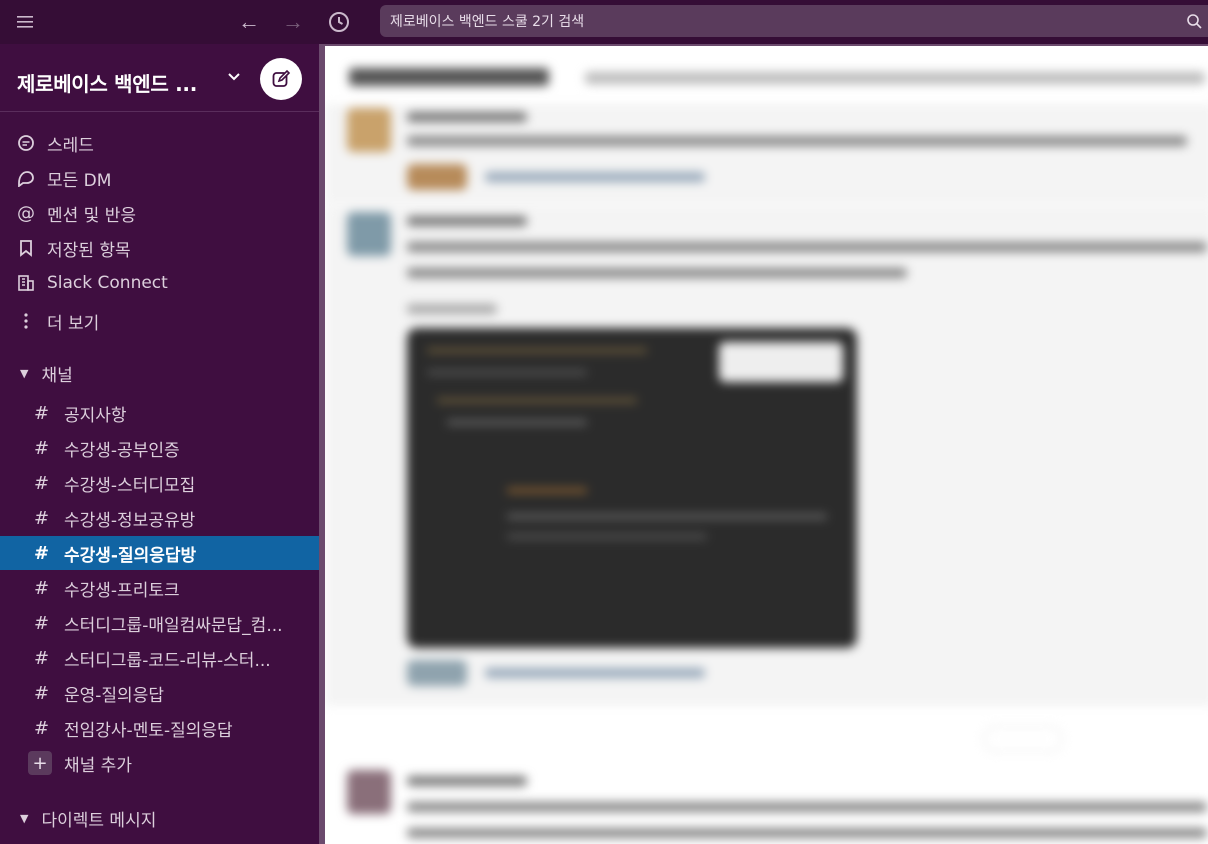 The image size is (1208, 844). Describe the element at coordinates (487, 22) in the screenshot. I see `search-placeholder: 제로베이스 백엔드 스쿨 2기 검색` at that location.